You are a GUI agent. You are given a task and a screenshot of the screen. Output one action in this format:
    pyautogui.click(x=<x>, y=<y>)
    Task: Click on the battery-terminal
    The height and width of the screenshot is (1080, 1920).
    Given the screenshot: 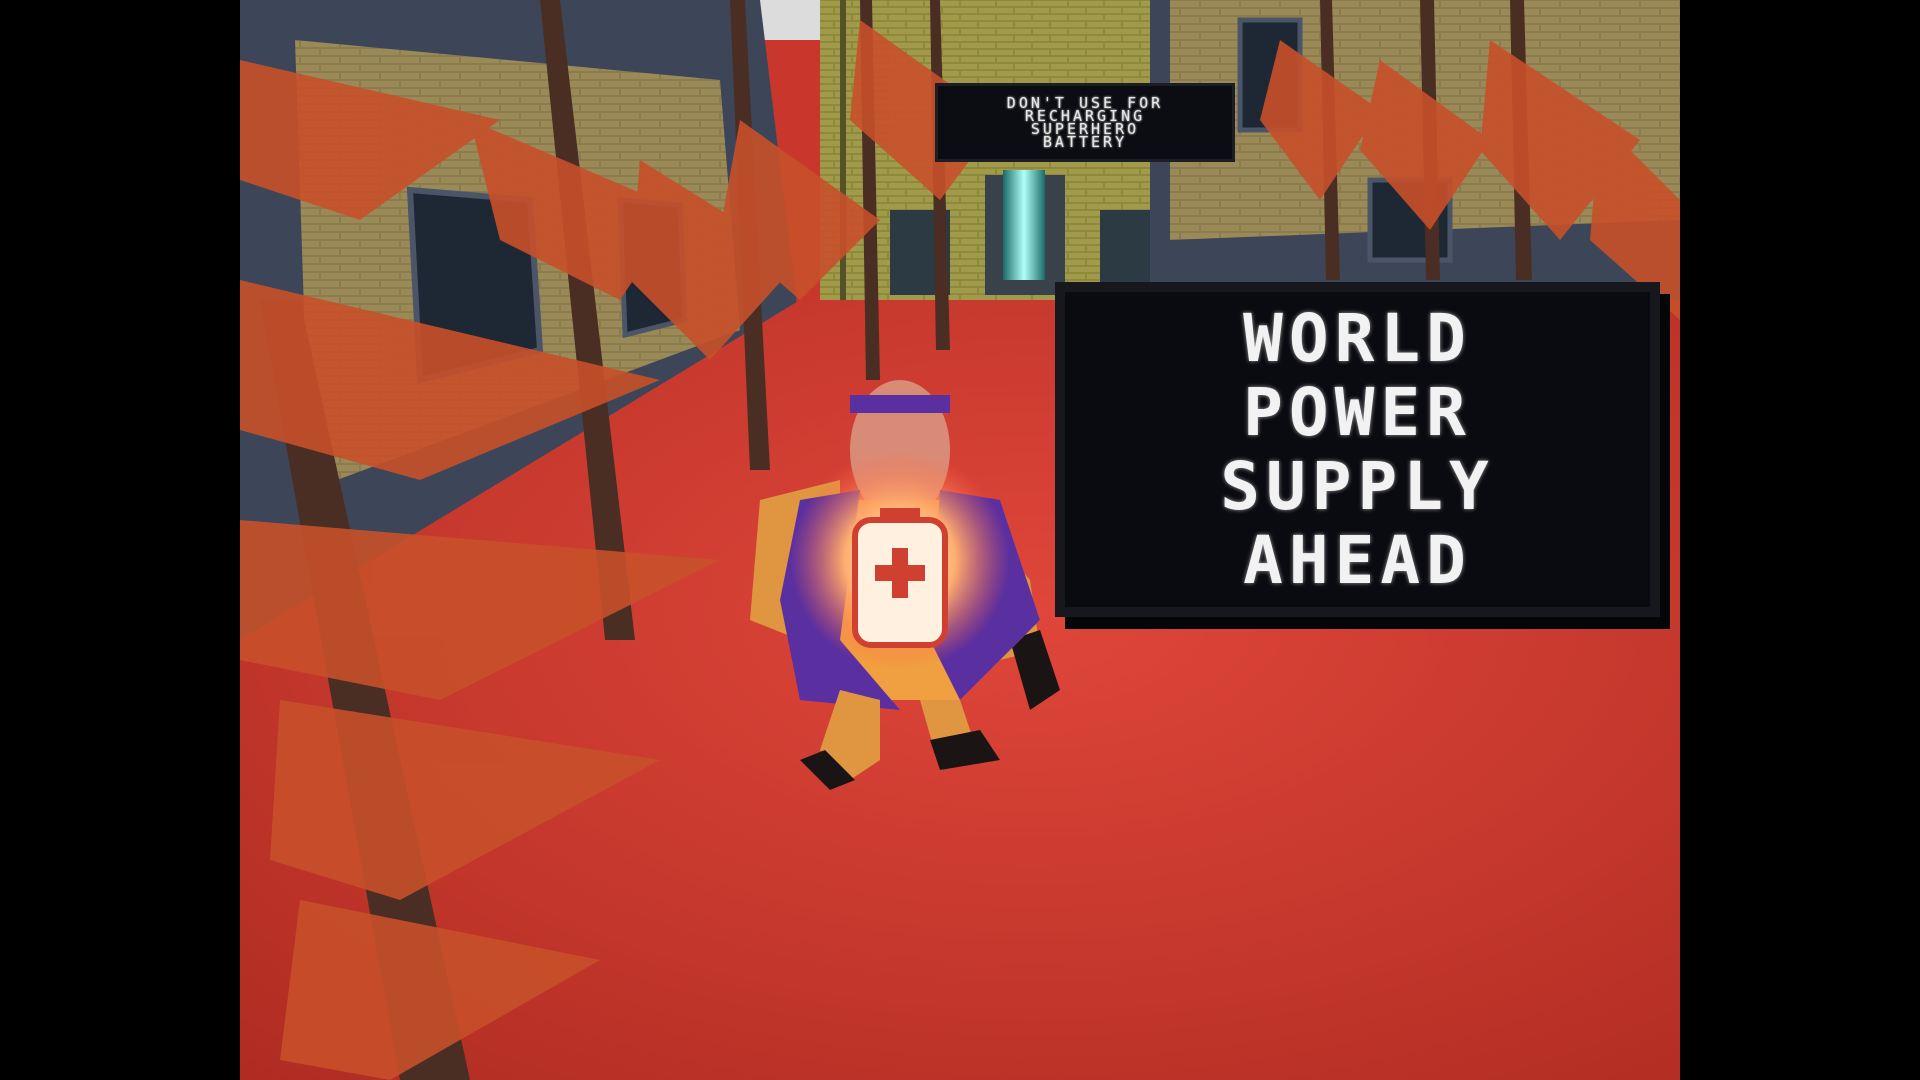 What is the action you would take?
    pyautogui.click(x=900, y=515)
    